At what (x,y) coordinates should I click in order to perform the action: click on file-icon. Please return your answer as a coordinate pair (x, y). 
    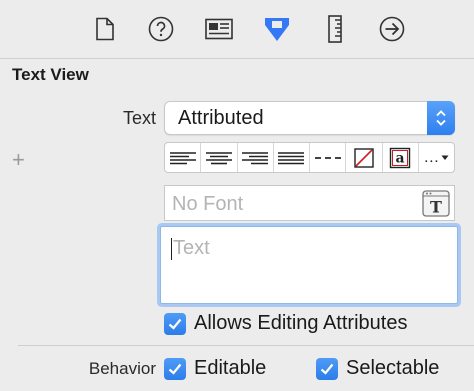
    Looking at the image, I should click on (105, 29).